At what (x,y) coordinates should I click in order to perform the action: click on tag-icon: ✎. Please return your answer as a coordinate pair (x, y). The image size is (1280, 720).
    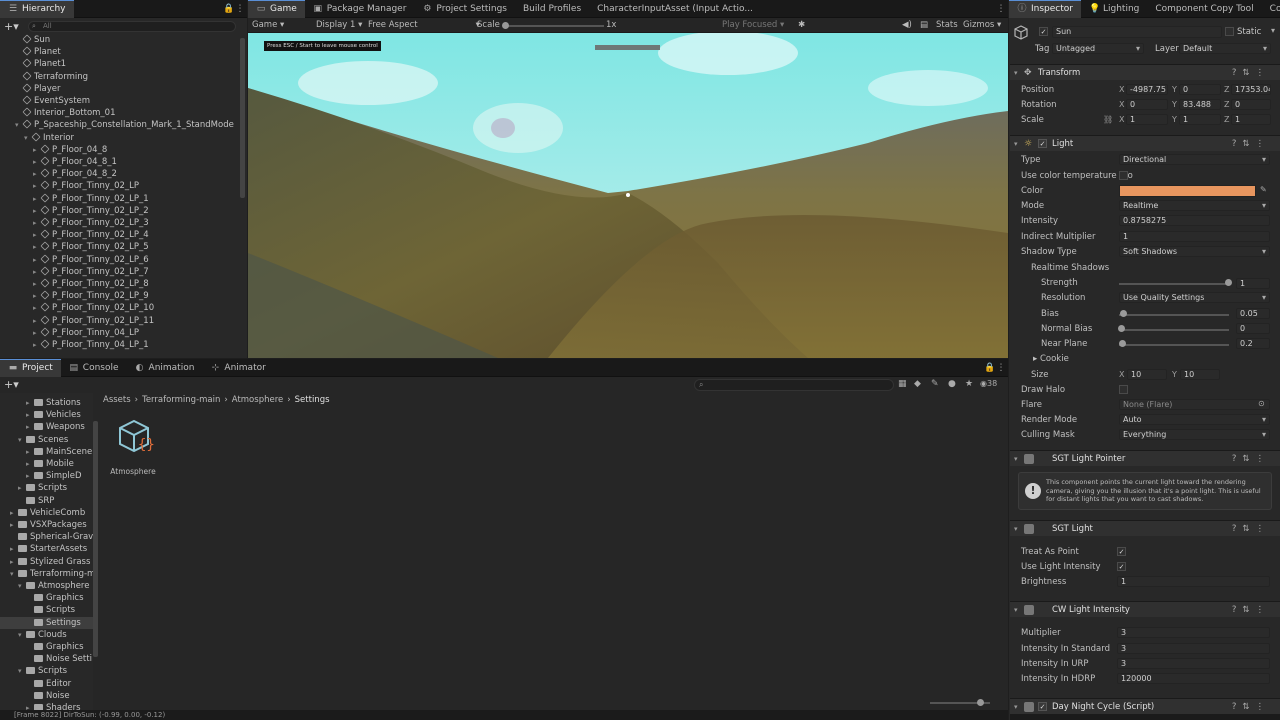
    Looking at the image, I should click on (935, 384).